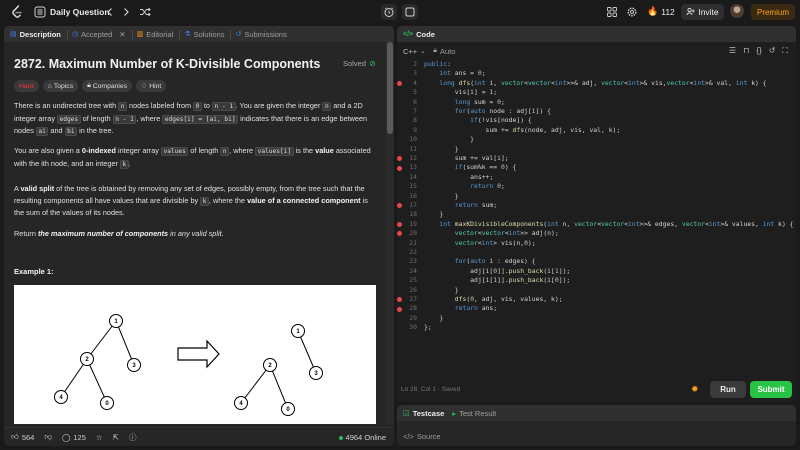 This screenshot has width=800, height=450. What do you see at coordinates (107, 86) in the screenshot?
I see `companies-tag: 🔒︎ Companies` at bounding box center [107, 86].